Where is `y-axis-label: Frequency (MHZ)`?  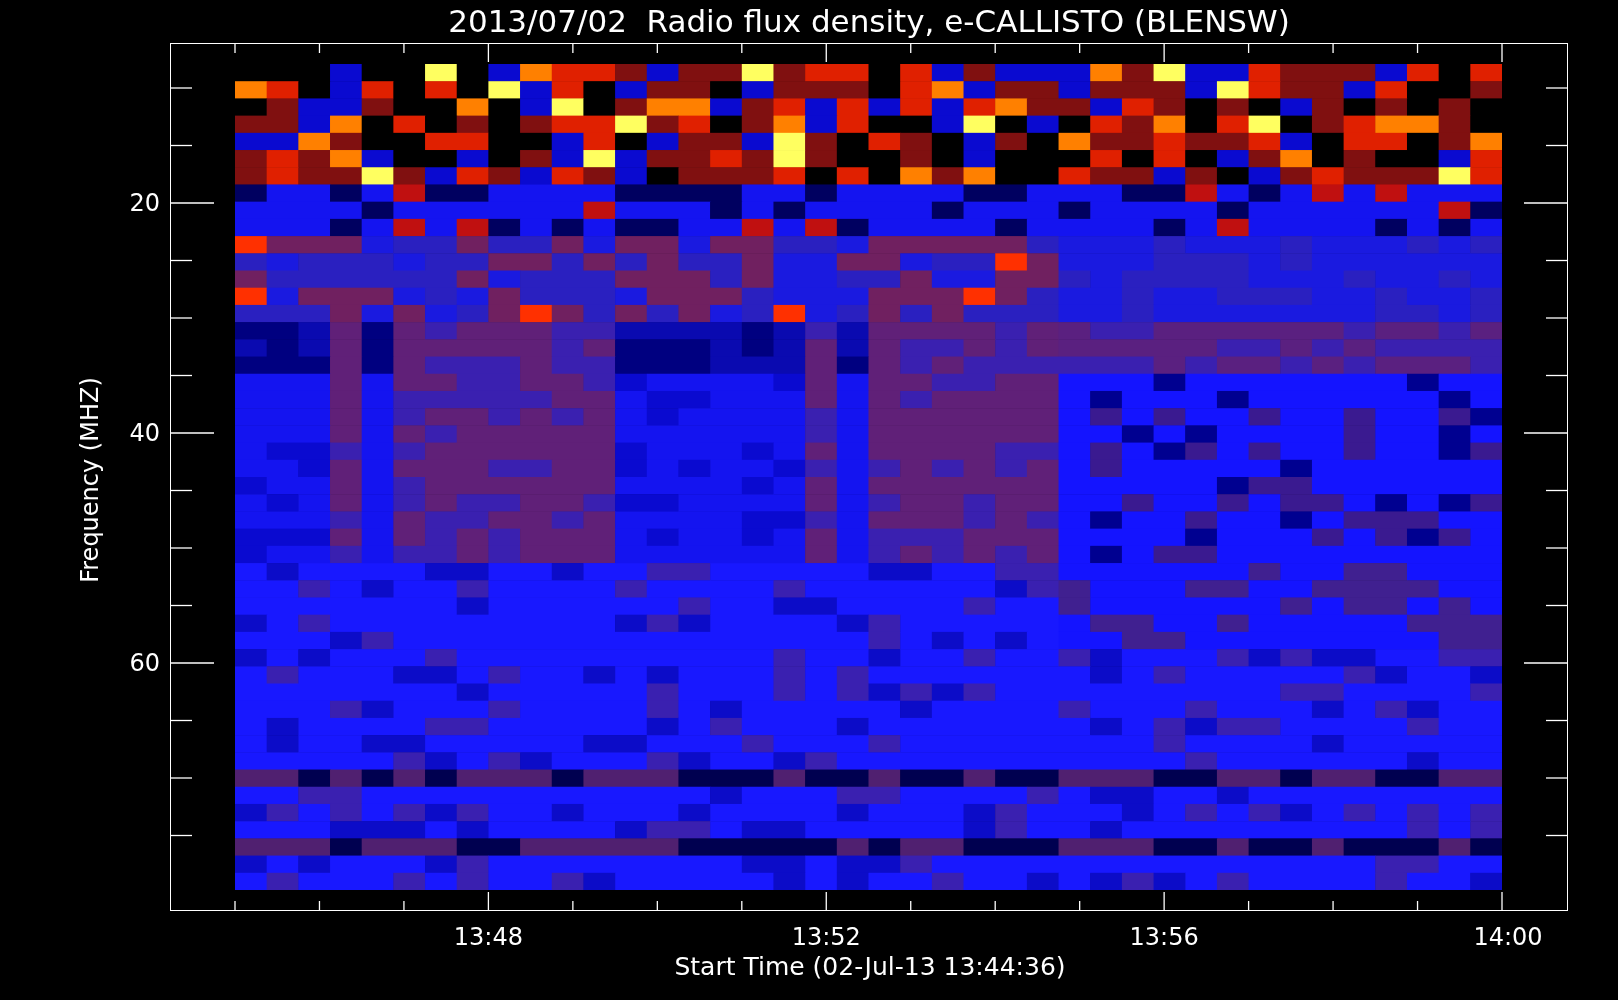 y-axis-label: Frequency (MHZ) is located at coordinates (90, 480).